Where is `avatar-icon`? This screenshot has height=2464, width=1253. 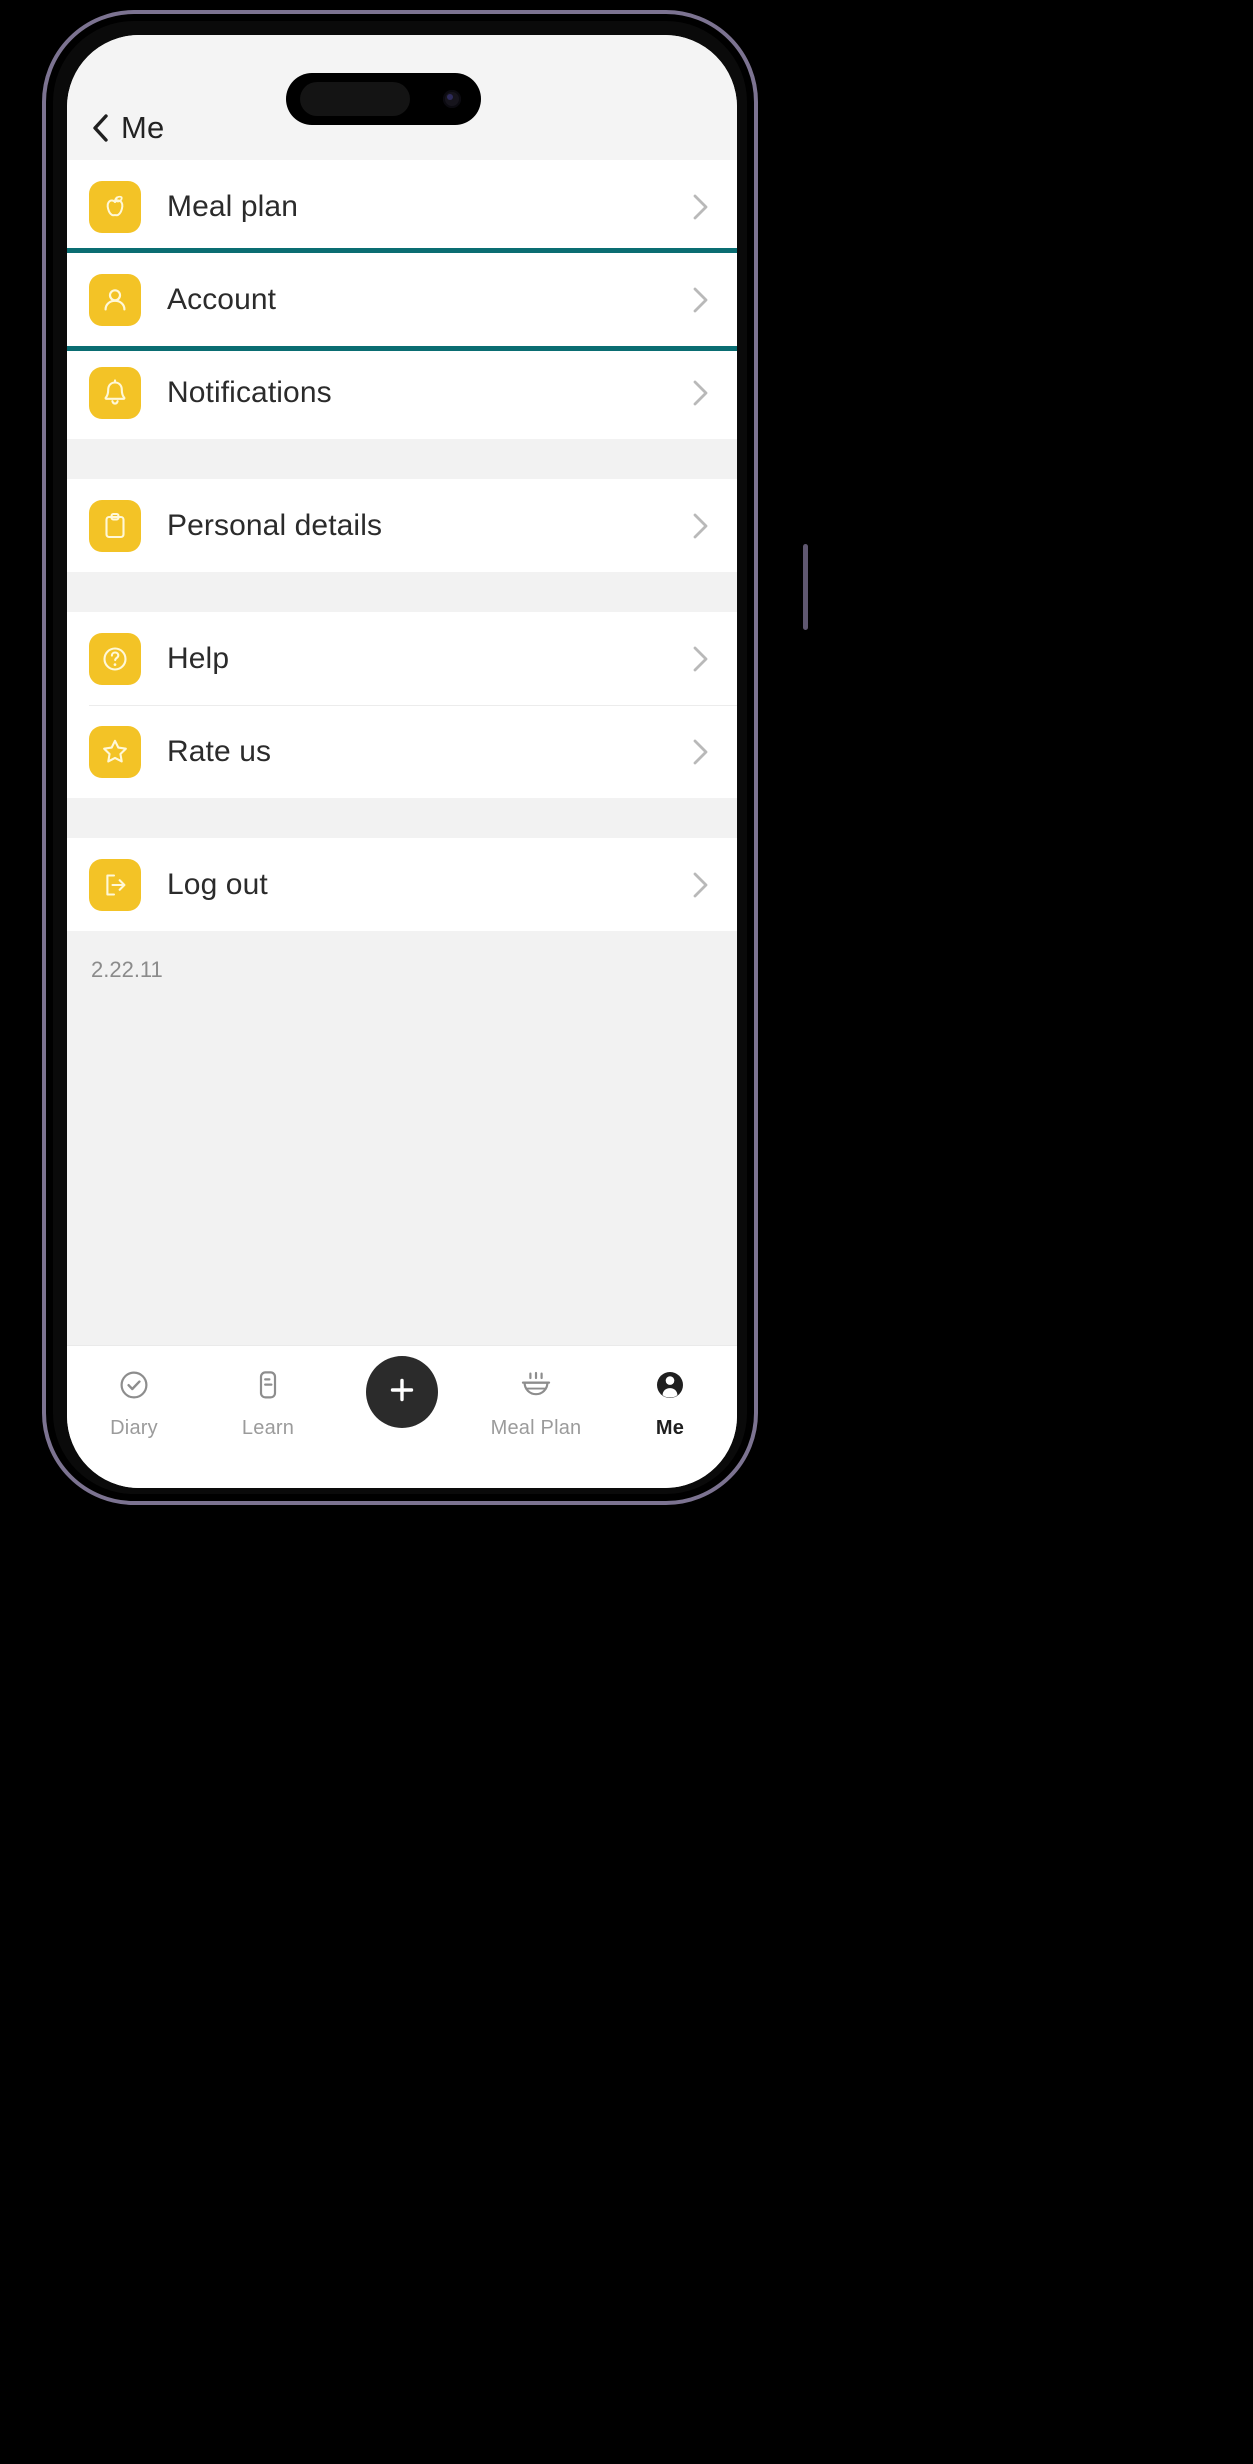 avatar-icon is located at coordinates (670, 1385).